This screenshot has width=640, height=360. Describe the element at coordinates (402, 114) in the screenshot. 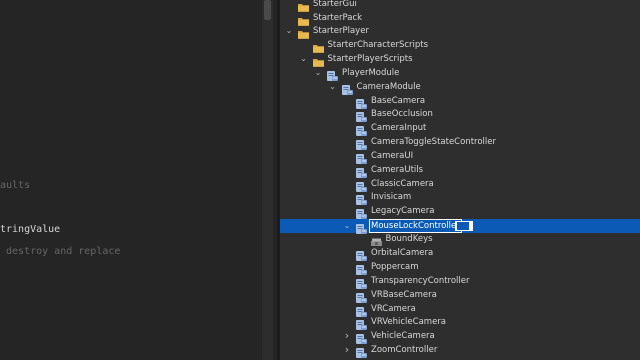

I see `explorer-item-label: BaseOcclusion` at that location.